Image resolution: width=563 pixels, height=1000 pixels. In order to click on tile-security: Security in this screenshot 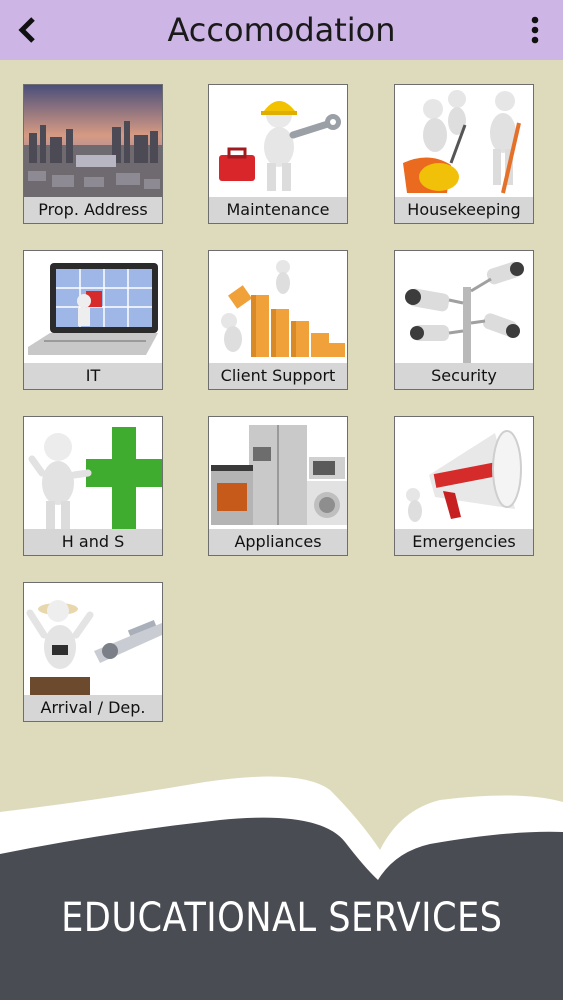, I will do `click(464, 320)`.